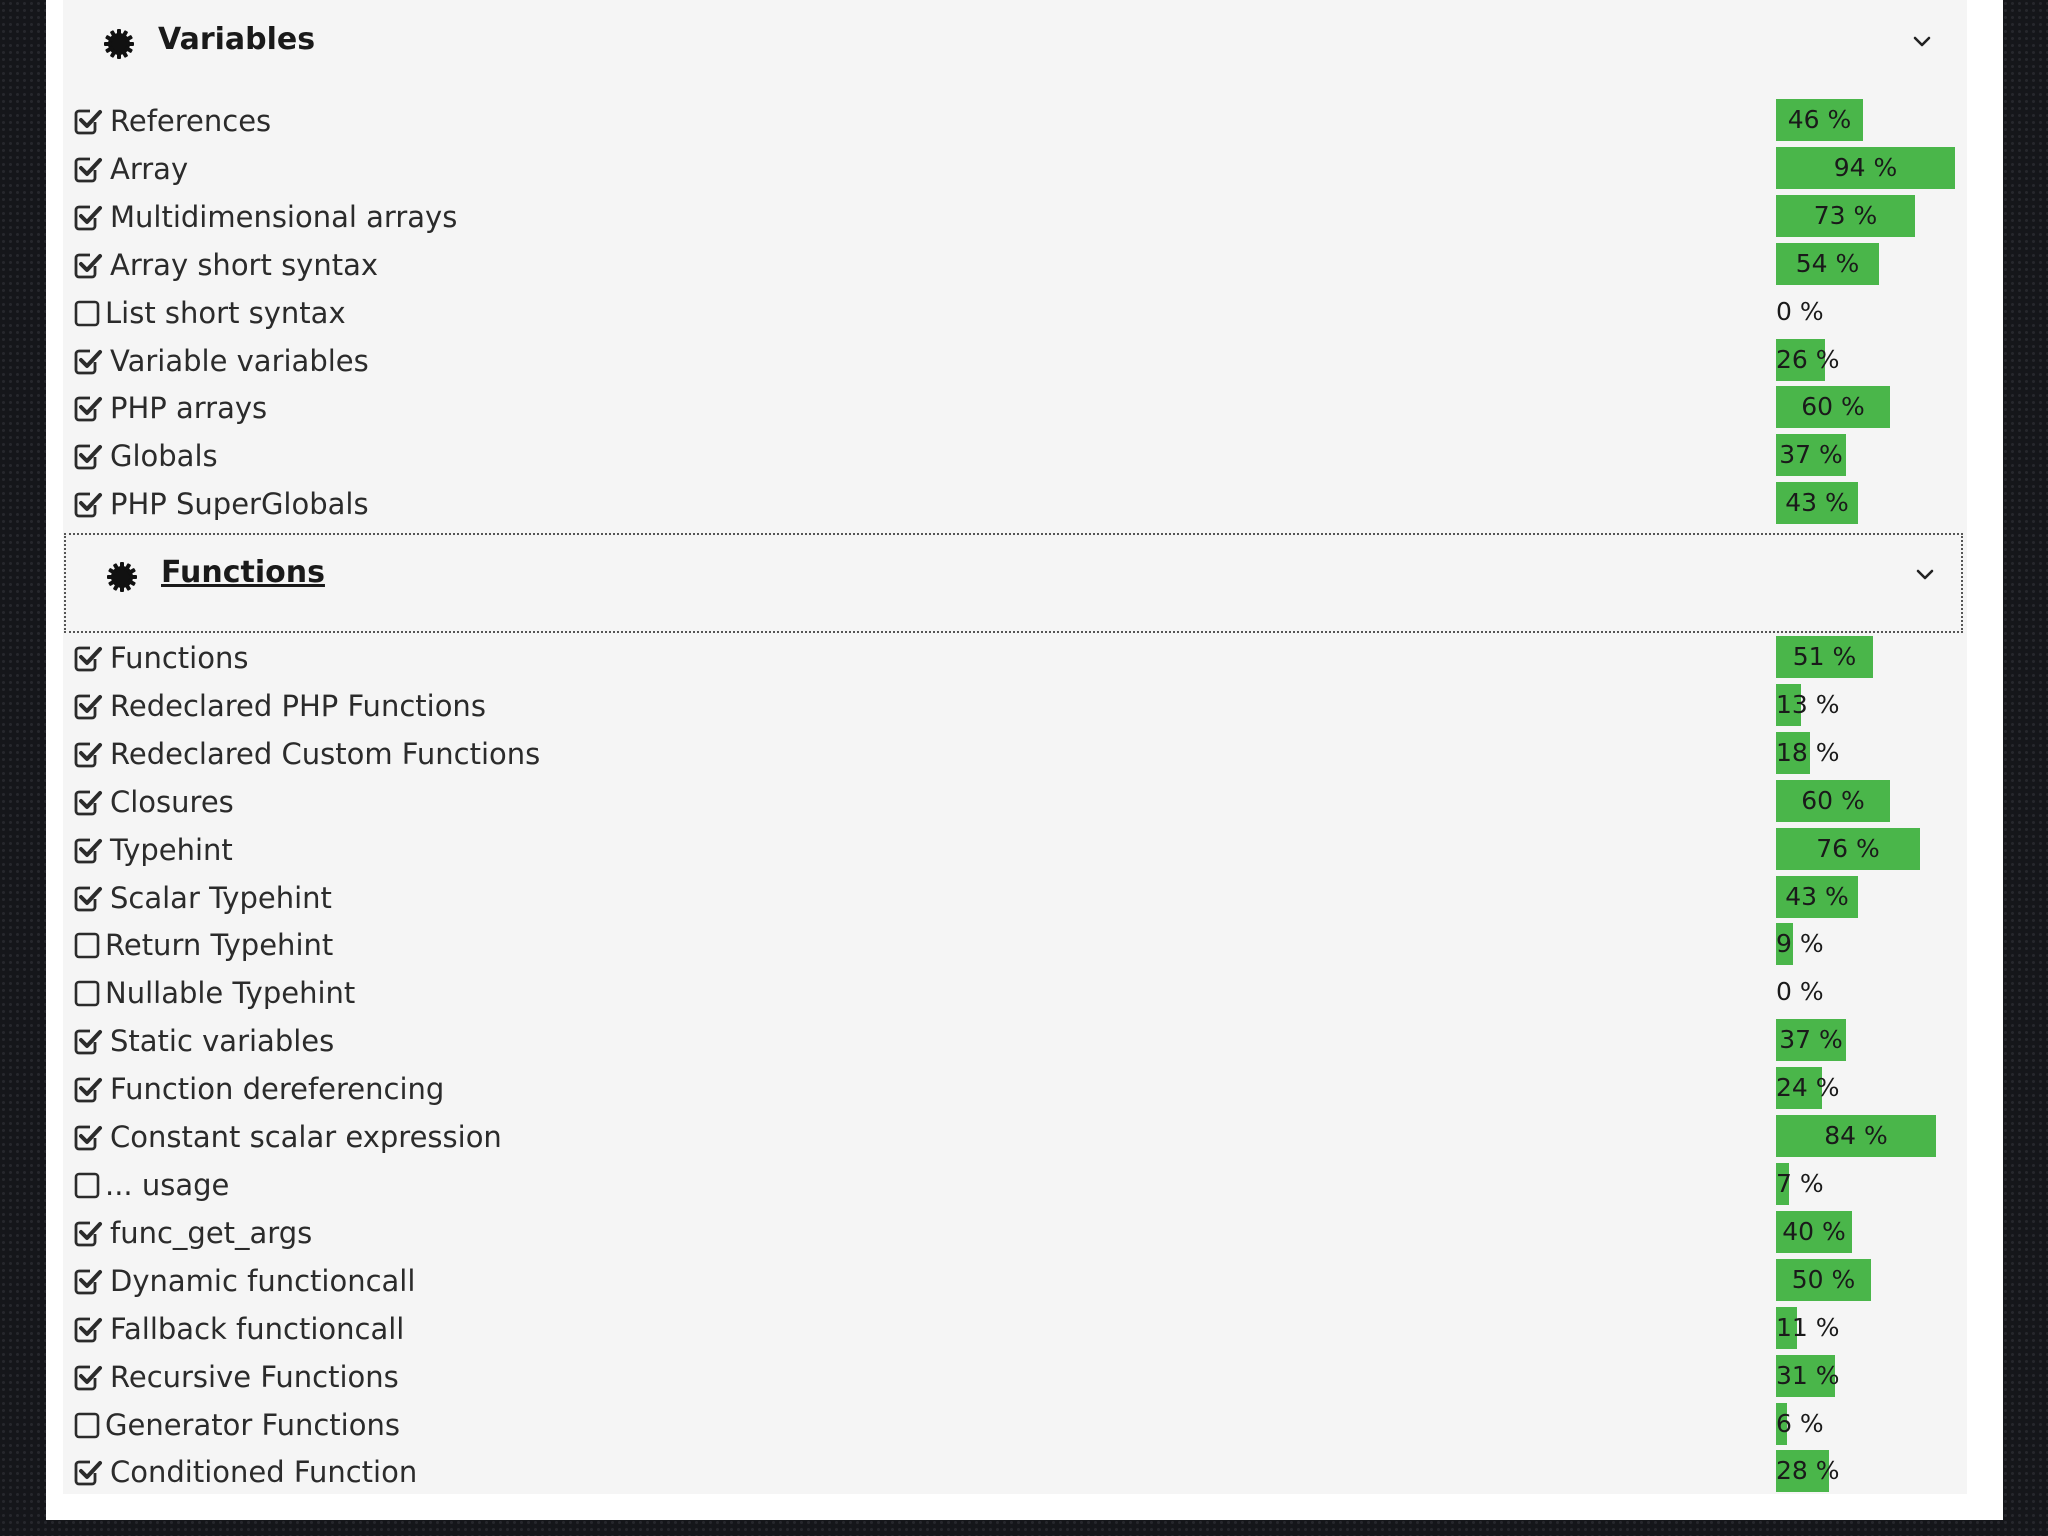 The image size is (2048, 1536). Describe the element at coordinates (1015, 944) in the screenshot. I see `list-item: Return Typehint 9 %` at that location.